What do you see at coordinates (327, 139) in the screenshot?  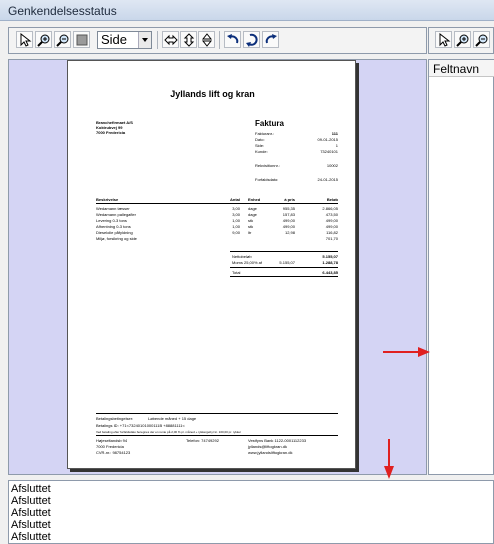 I see `meta-value: 09-01-2015` at bounding box center [327, 139].